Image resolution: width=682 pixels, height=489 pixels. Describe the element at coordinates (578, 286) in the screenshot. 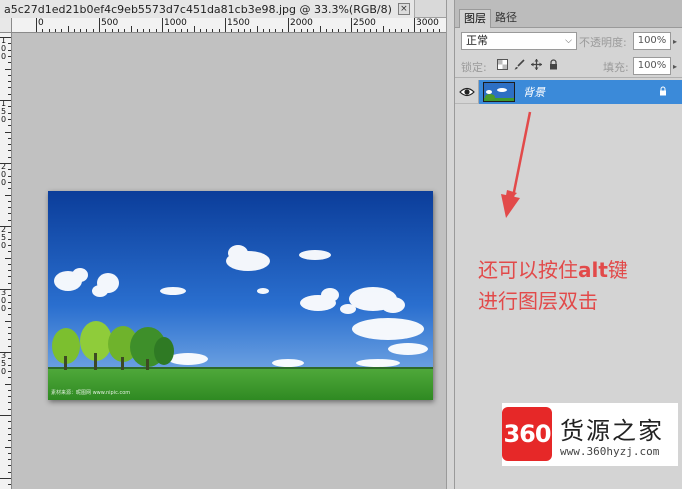

I see `instruction-annotation: 还可以按住alt键 进行图层双击` at that location.